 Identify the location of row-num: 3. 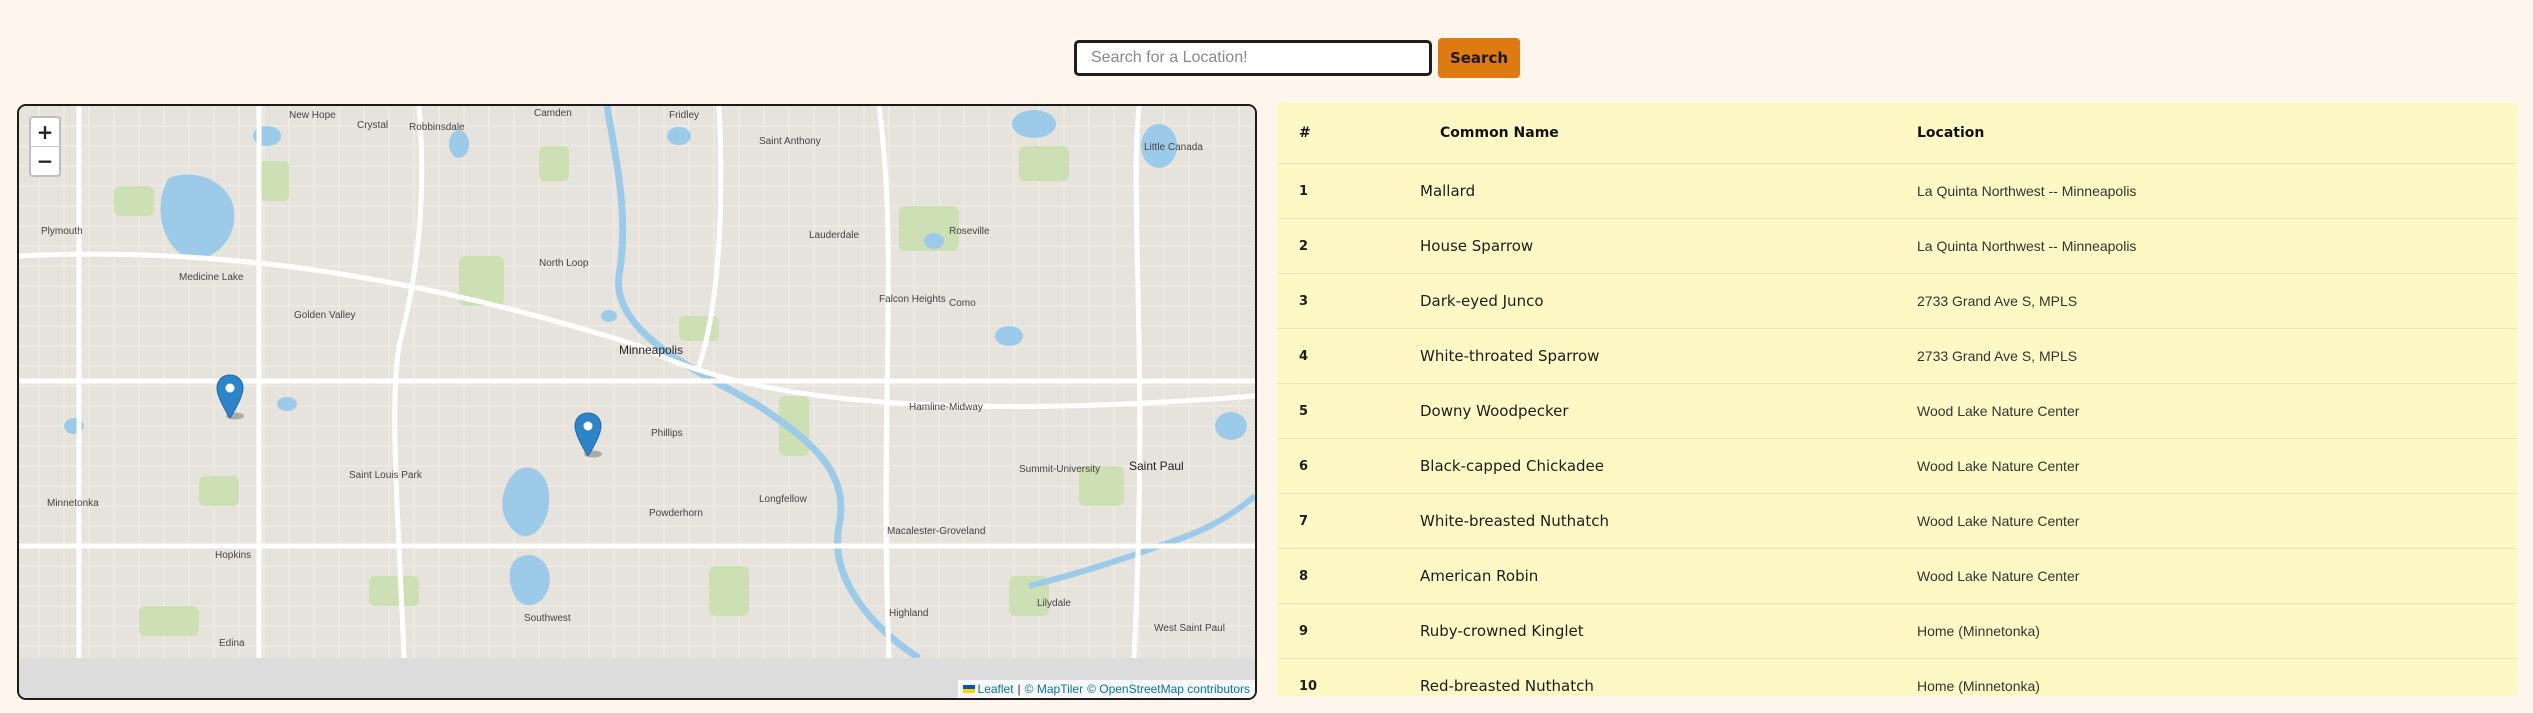
(1348, 301).